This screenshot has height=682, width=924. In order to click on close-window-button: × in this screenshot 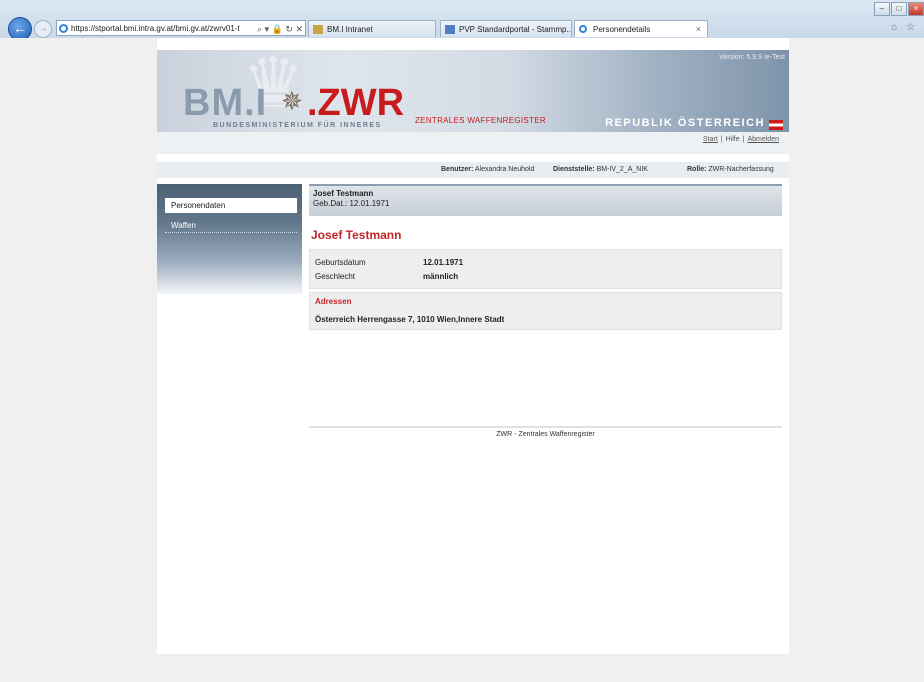, I will do `click(916, 9)`.